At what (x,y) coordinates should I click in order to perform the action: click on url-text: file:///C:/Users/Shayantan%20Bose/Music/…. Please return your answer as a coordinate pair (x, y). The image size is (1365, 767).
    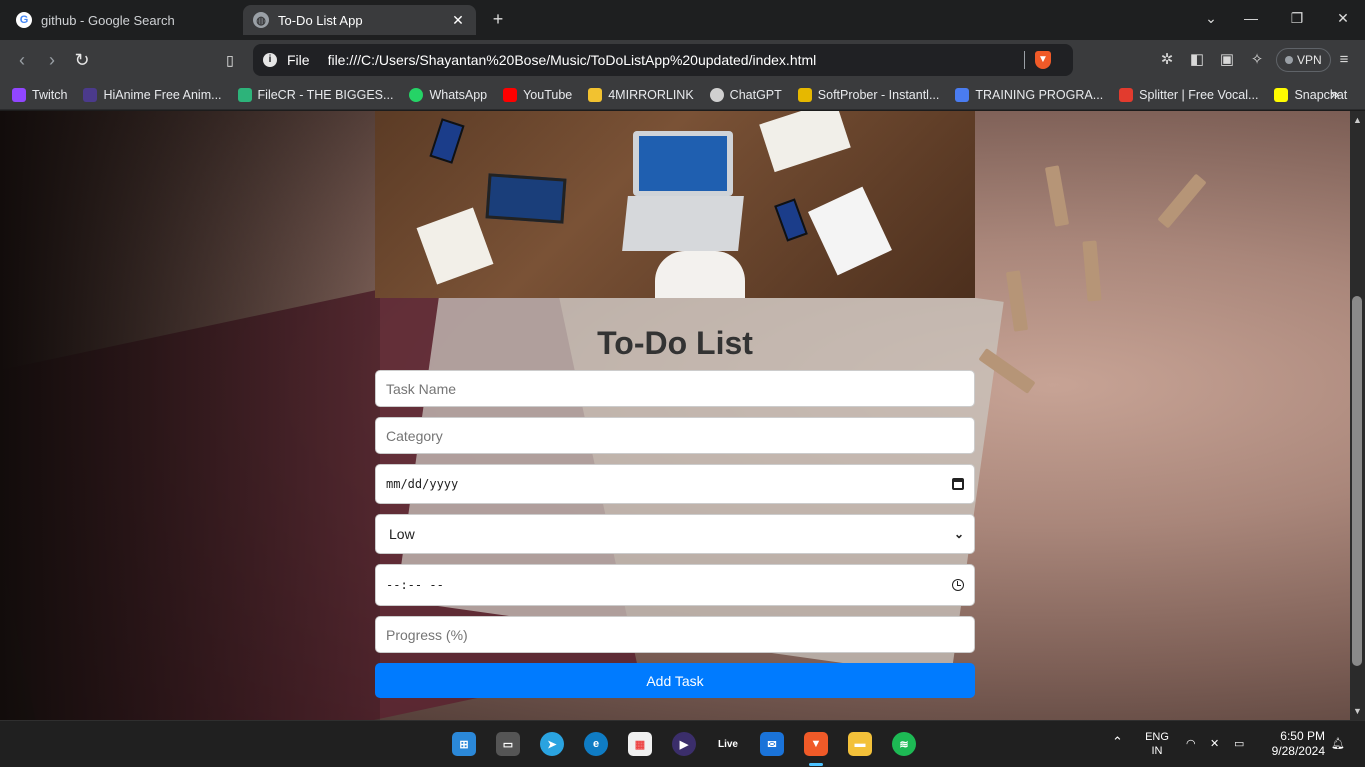
    Looking at the image, I should click on (671, 60).